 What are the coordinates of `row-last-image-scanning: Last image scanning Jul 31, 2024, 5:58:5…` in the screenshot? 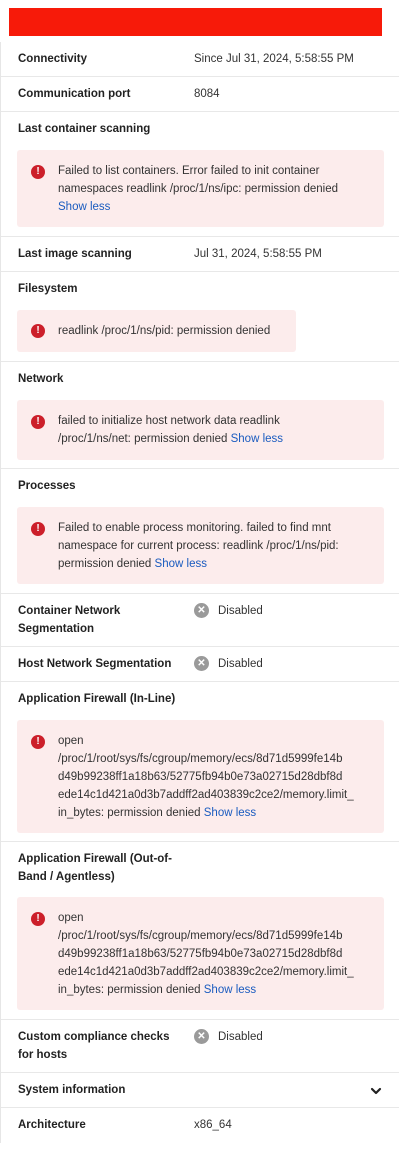 It's located at (200, 254).